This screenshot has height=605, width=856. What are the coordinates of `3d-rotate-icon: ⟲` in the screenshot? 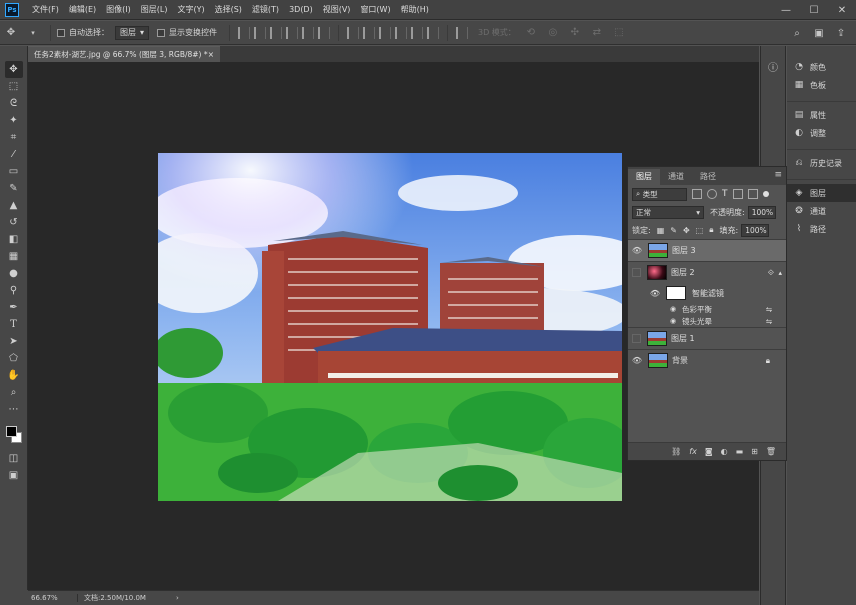 It's located at (531, 33).